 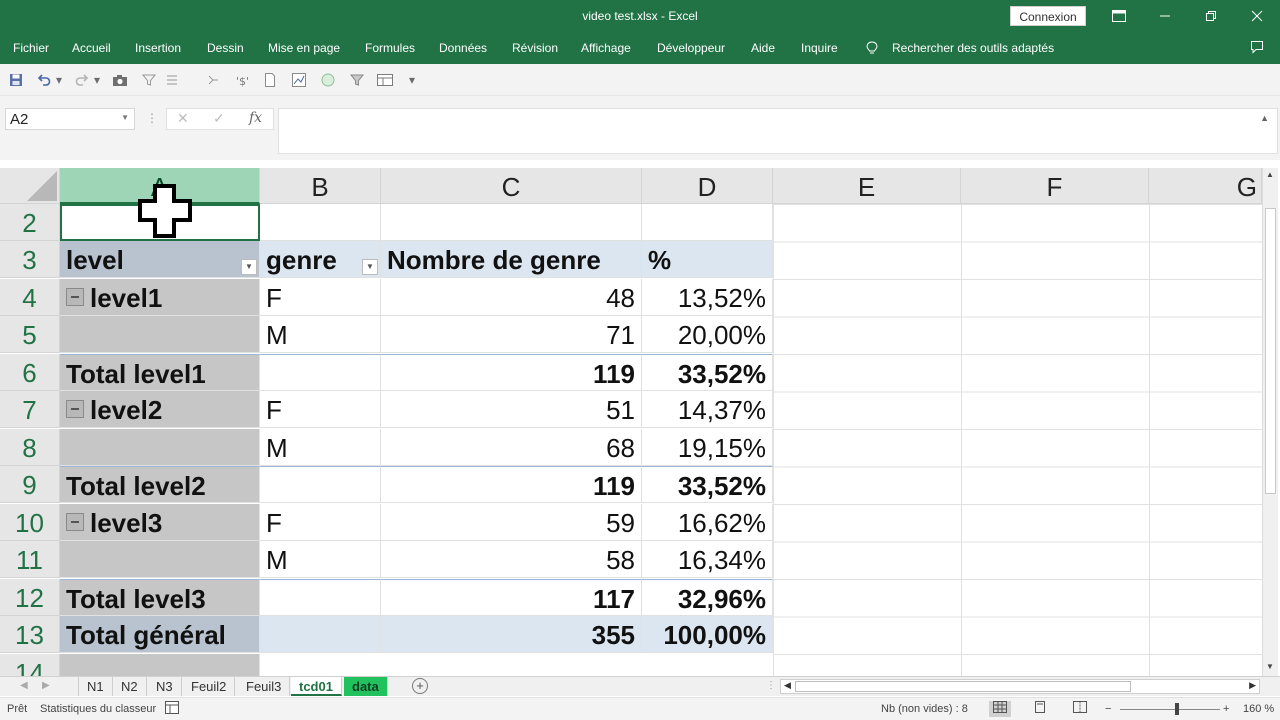 What do you see at coordinates (59, 80) in the screenshot?
I see `undo-dropdown-icon: ▾` at bounding box center [59, 80].